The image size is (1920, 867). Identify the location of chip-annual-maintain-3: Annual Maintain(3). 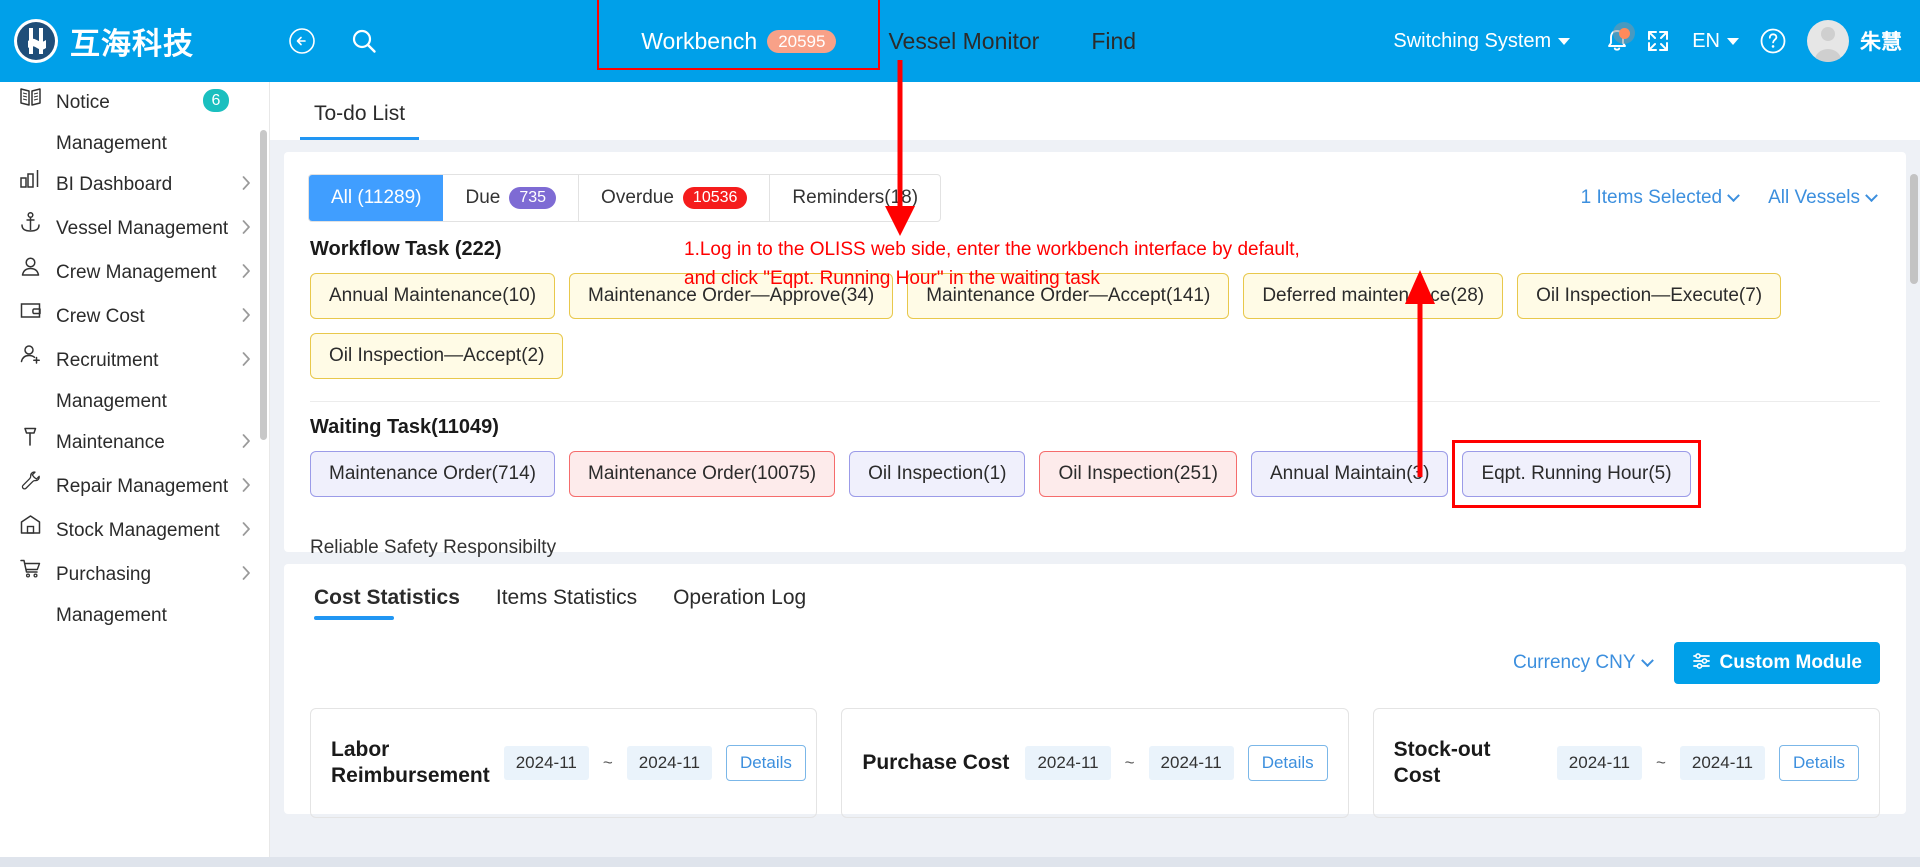
(1349, 474).